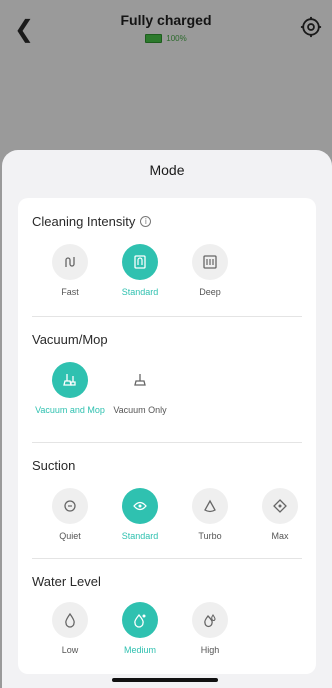  I want to click on quiet-icon, so click(70, 506).